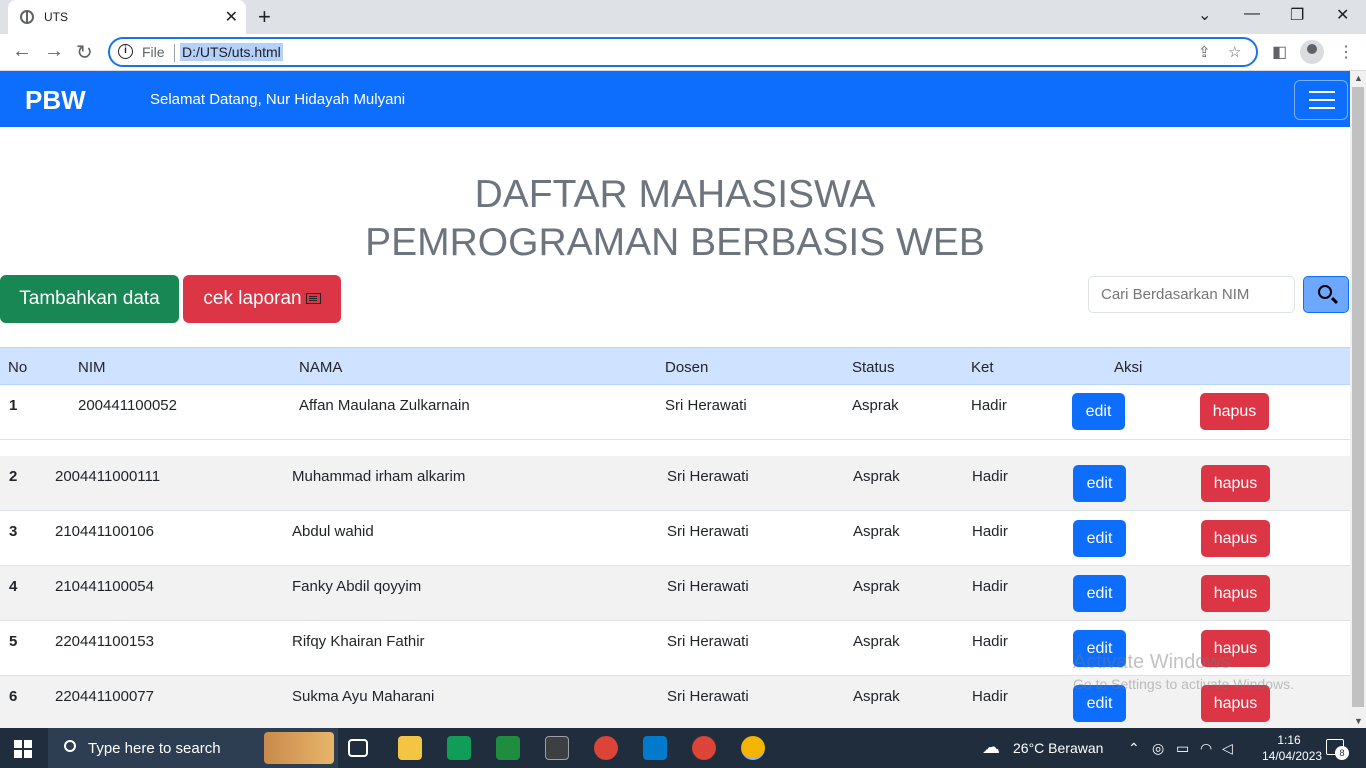 Image resolution: width=1366 pixels, height=768 pixels. I want to click on menu-kebab-icon: ⋮, so click(1346, 52).